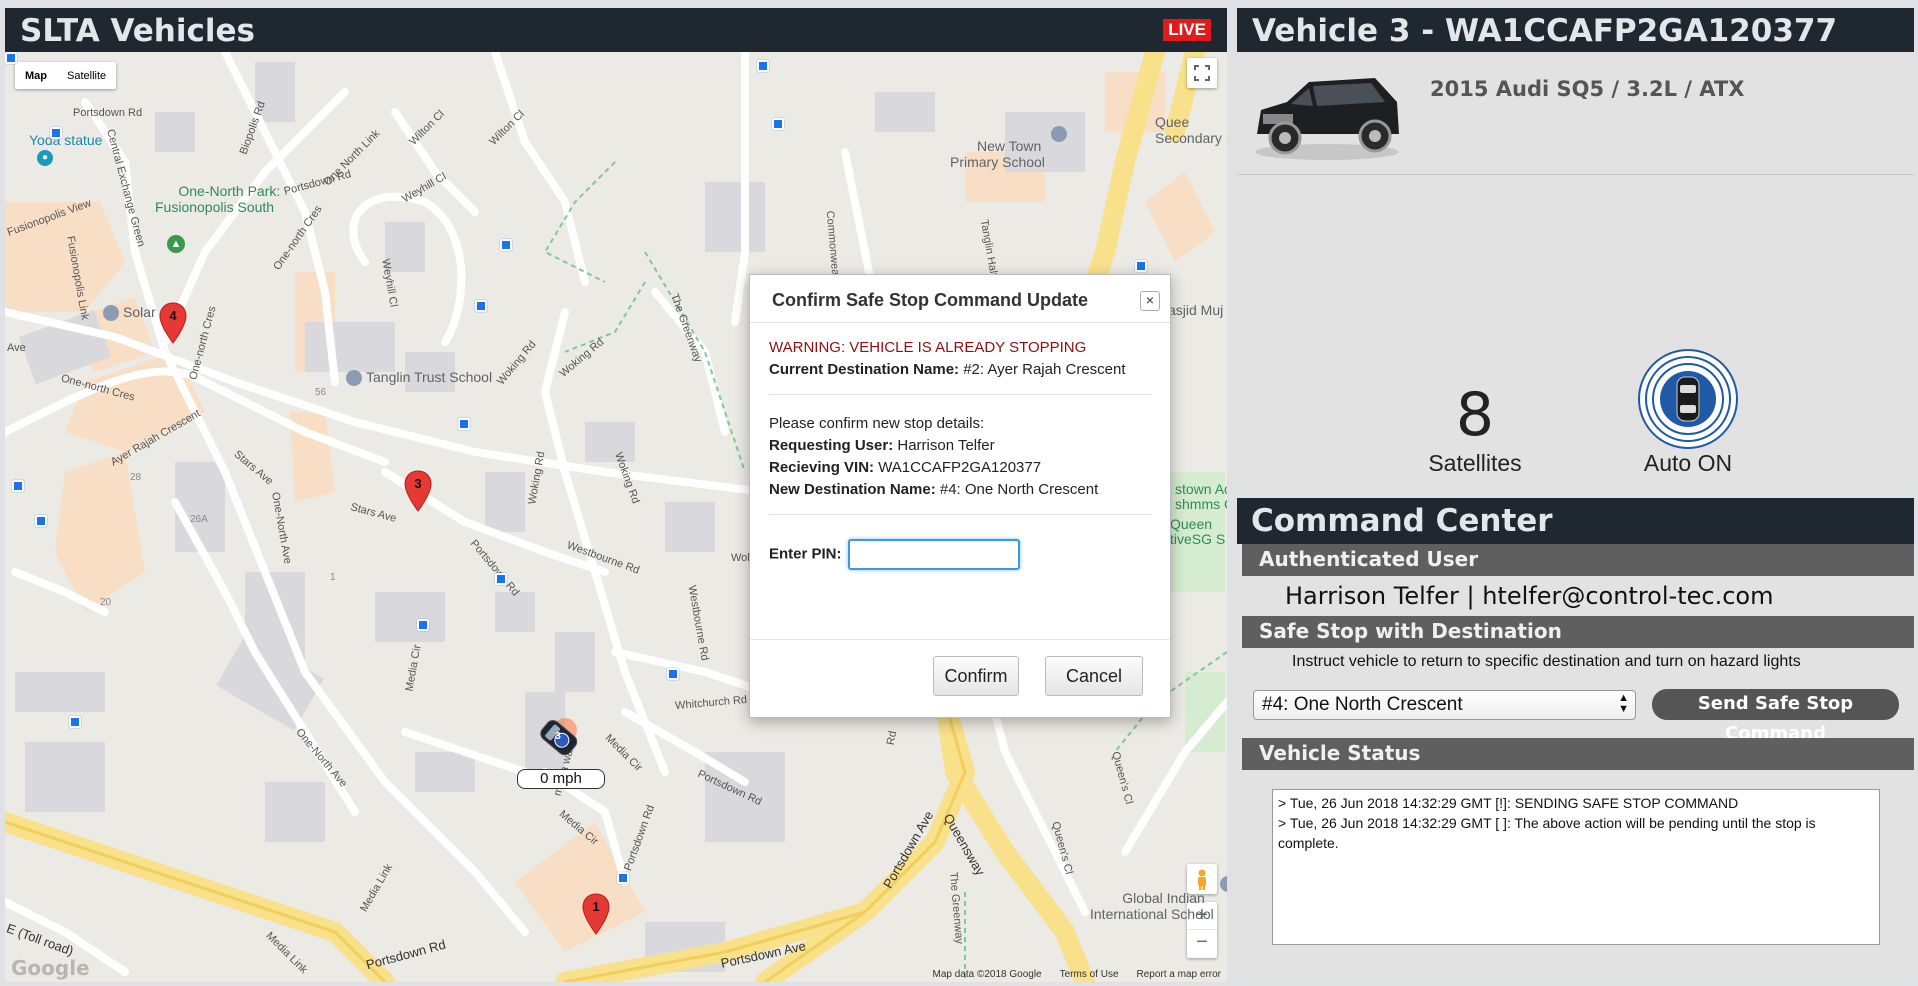 The width and height of the screenshot is (1918, 986). Describe the element at coordinates (933, 554) in the screenshot. I see `pin-input` at that location.